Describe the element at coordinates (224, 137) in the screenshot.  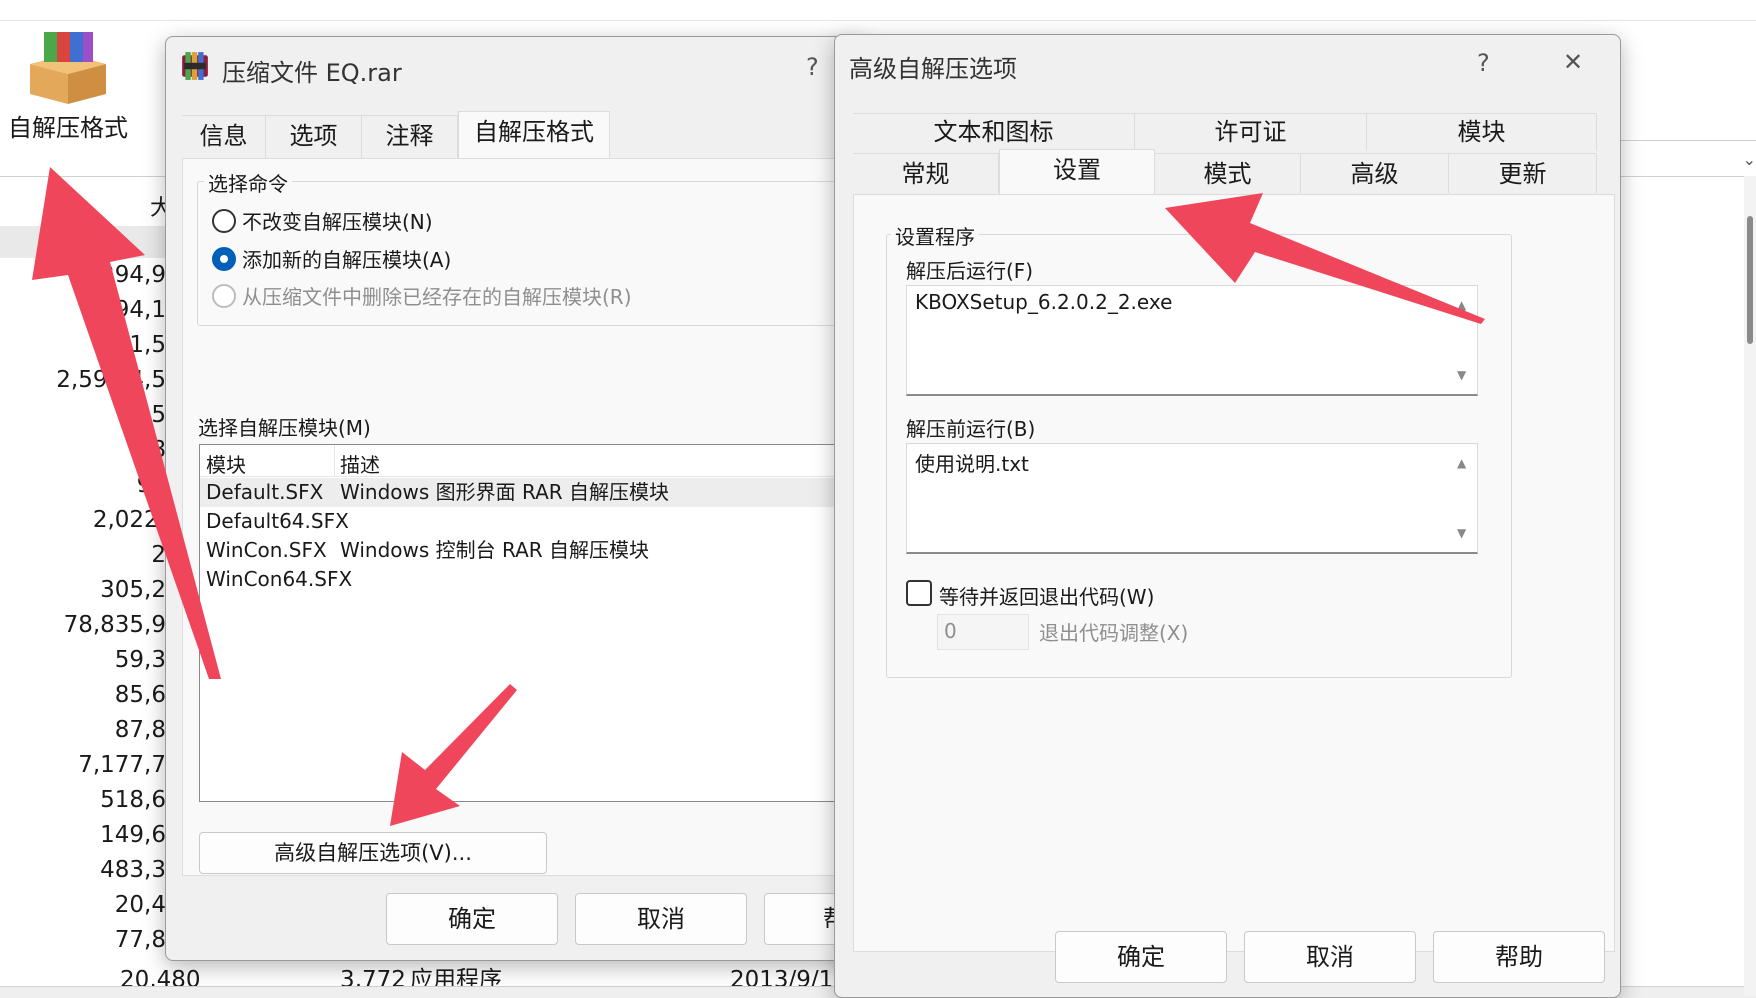
I see `tab-info: 信息` at that location.